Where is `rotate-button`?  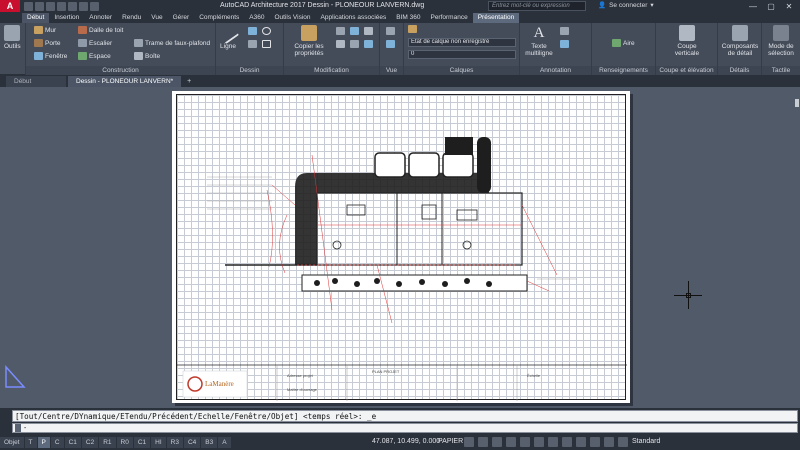
rotate-button is located at coordinates (354, 31).